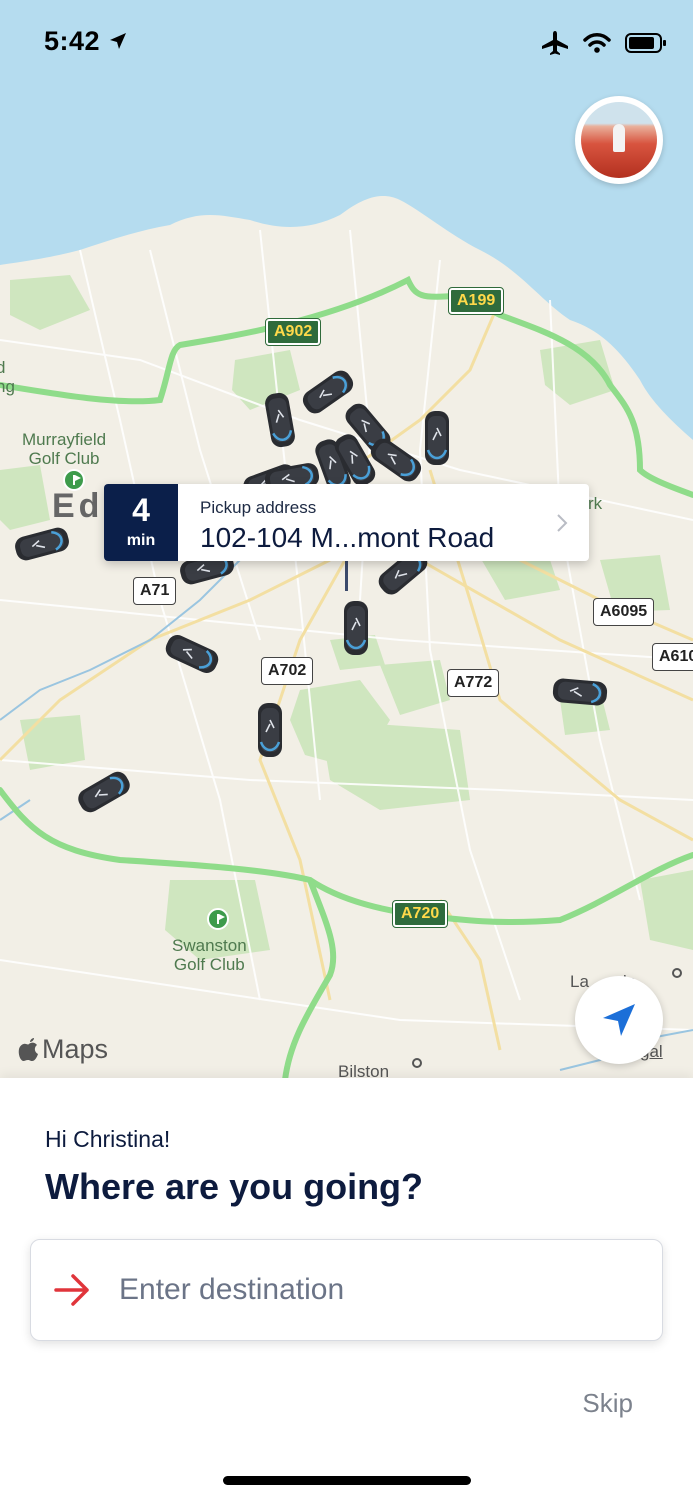 This screenshot has height=1500, width=693. Describe the element at coordinates (141, 510) in the screenshot. I see `eta-value: 4` at that location.